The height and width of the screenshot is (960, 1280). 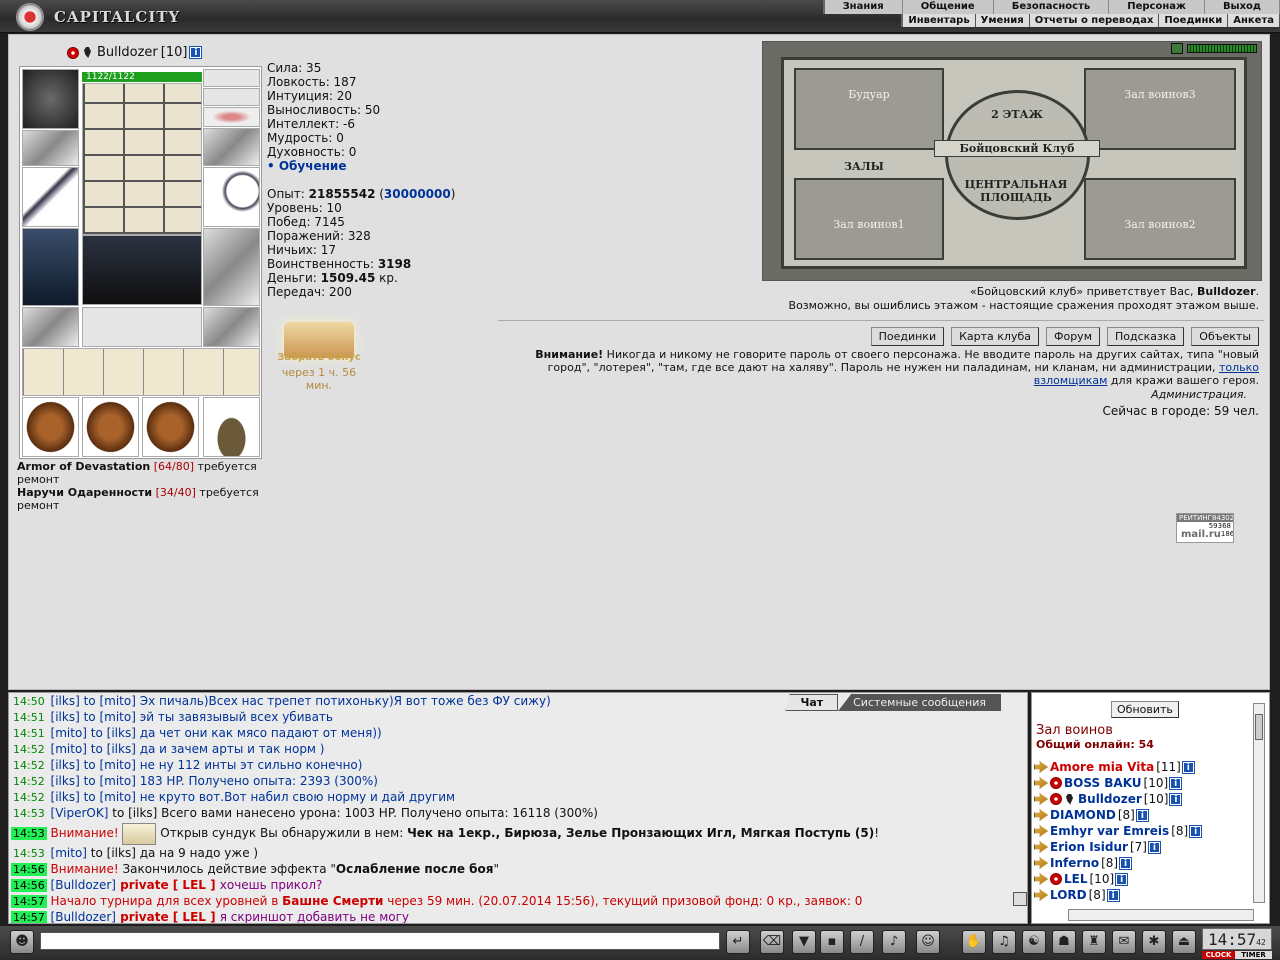 What do you see at coordinates (1094, 942) in the screenshot?
I see `inventory-icon: ♜` at bounding box center [1094, 942].